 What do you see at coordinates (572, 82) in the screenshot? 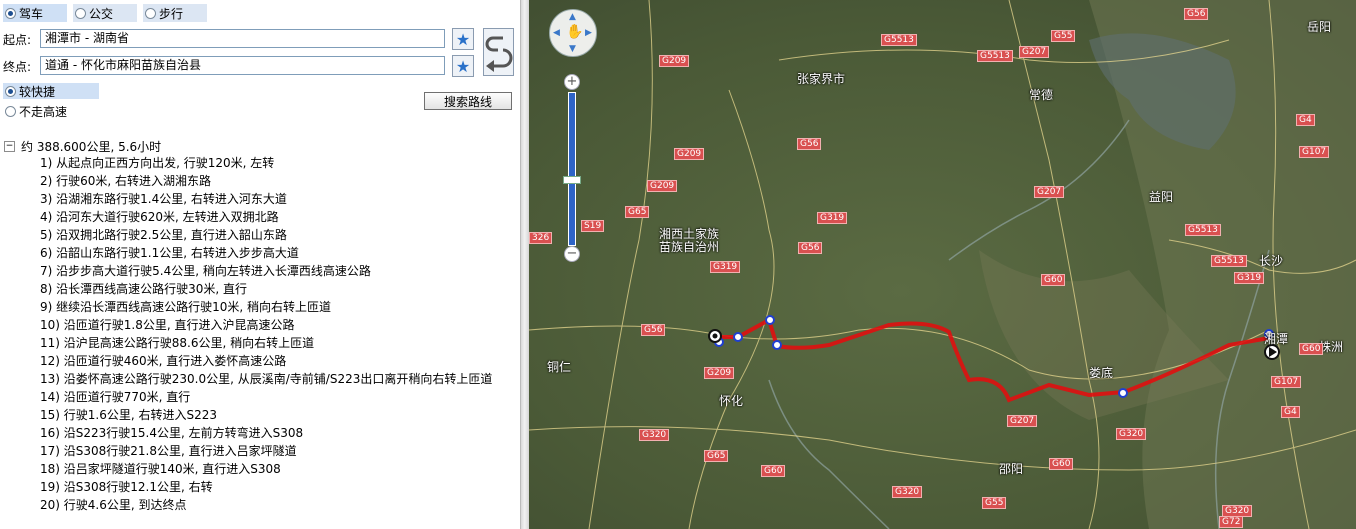
I see `zoom-in-button: +` at bounding box center [572, 82].